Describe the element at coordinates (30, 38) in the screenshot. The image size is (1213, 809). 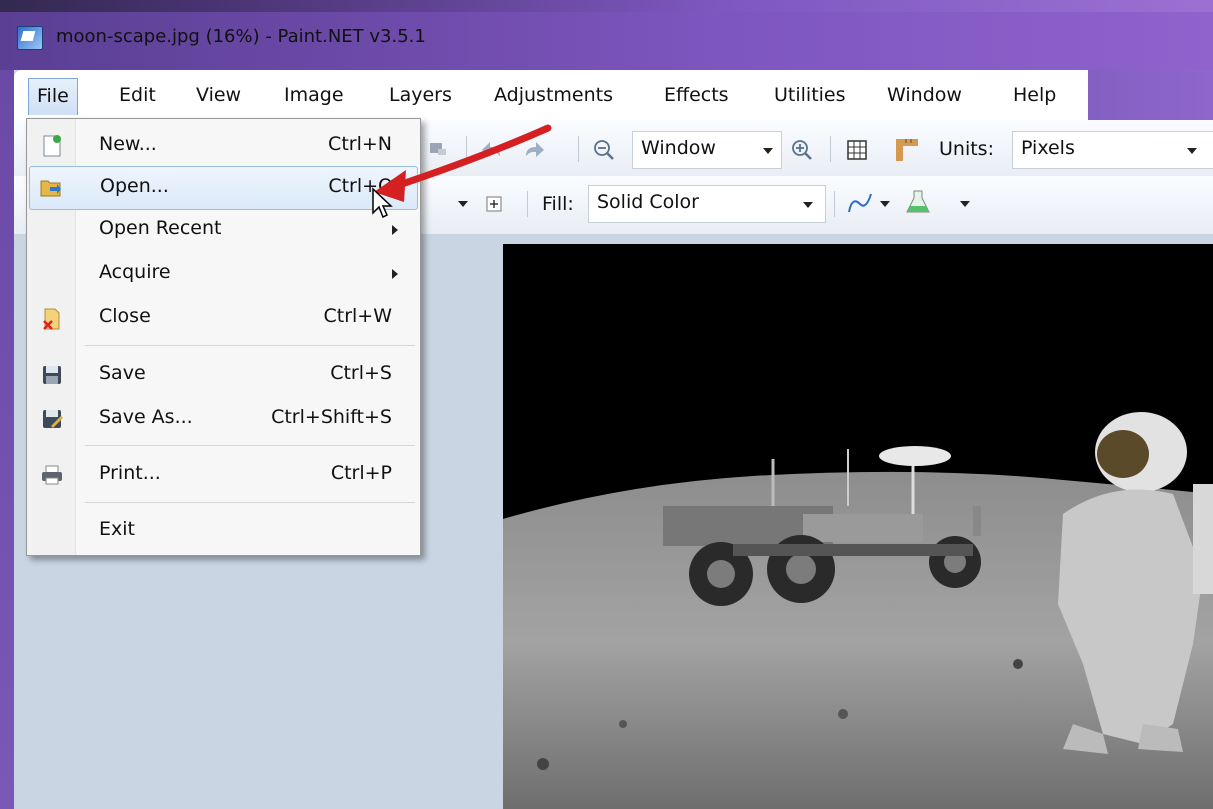
I see `paintnet-app-icon` at that location.